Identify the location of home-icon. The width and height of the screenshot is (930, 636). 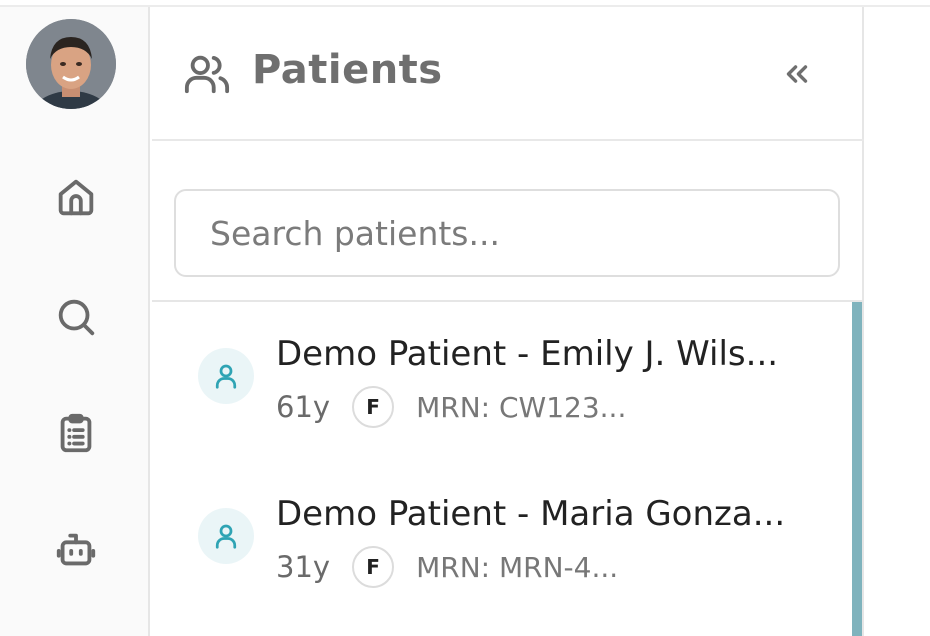
(76, 197).